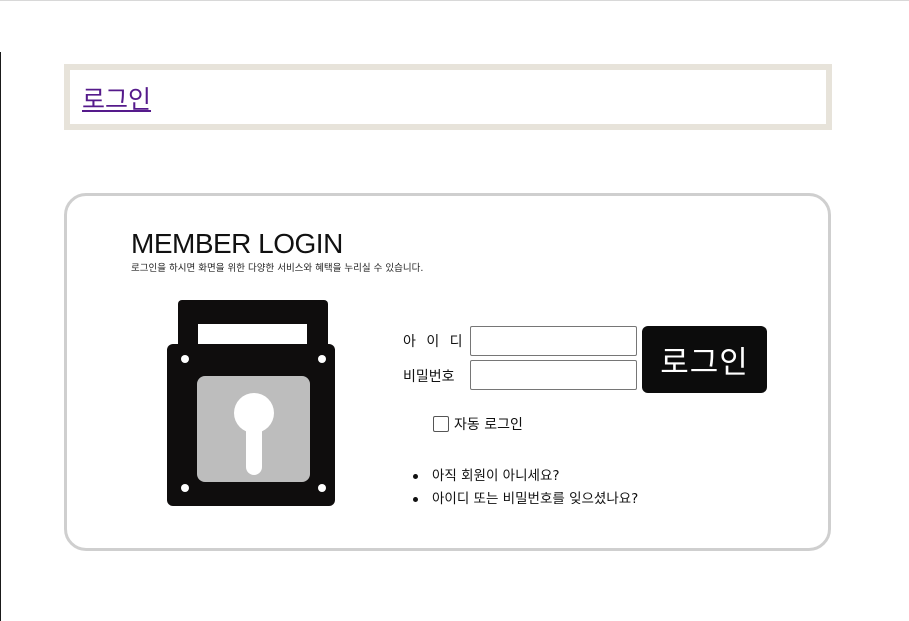 The image size is (909, 621). I want to click on signup-link: 아직 회원이 아니세요?, so click(524, 477).